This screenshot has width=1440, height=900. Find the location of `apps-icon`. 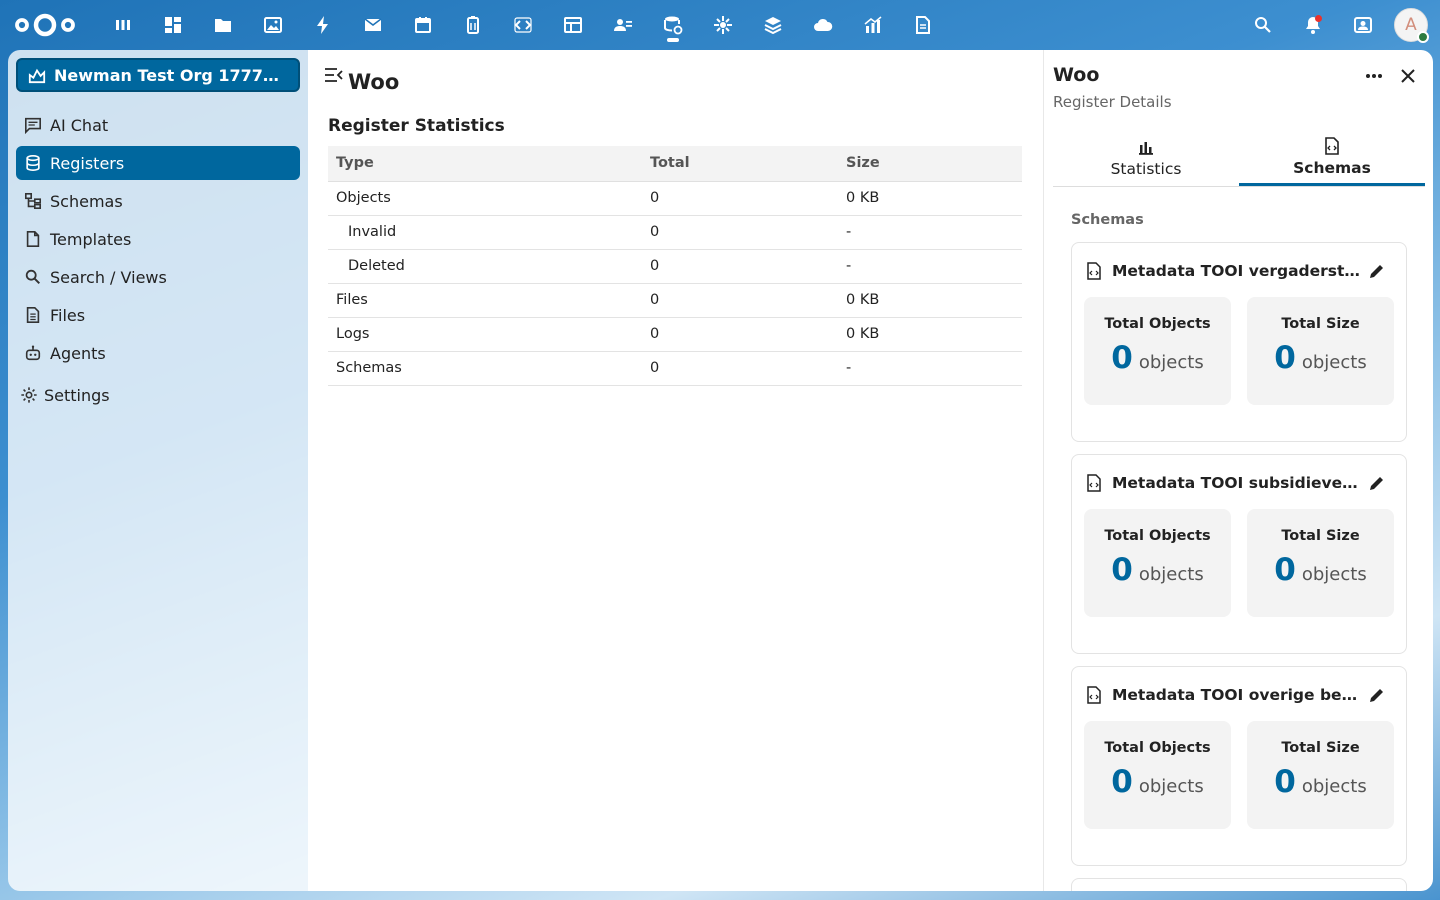

apps-icon is located at coordinates (123, 25).